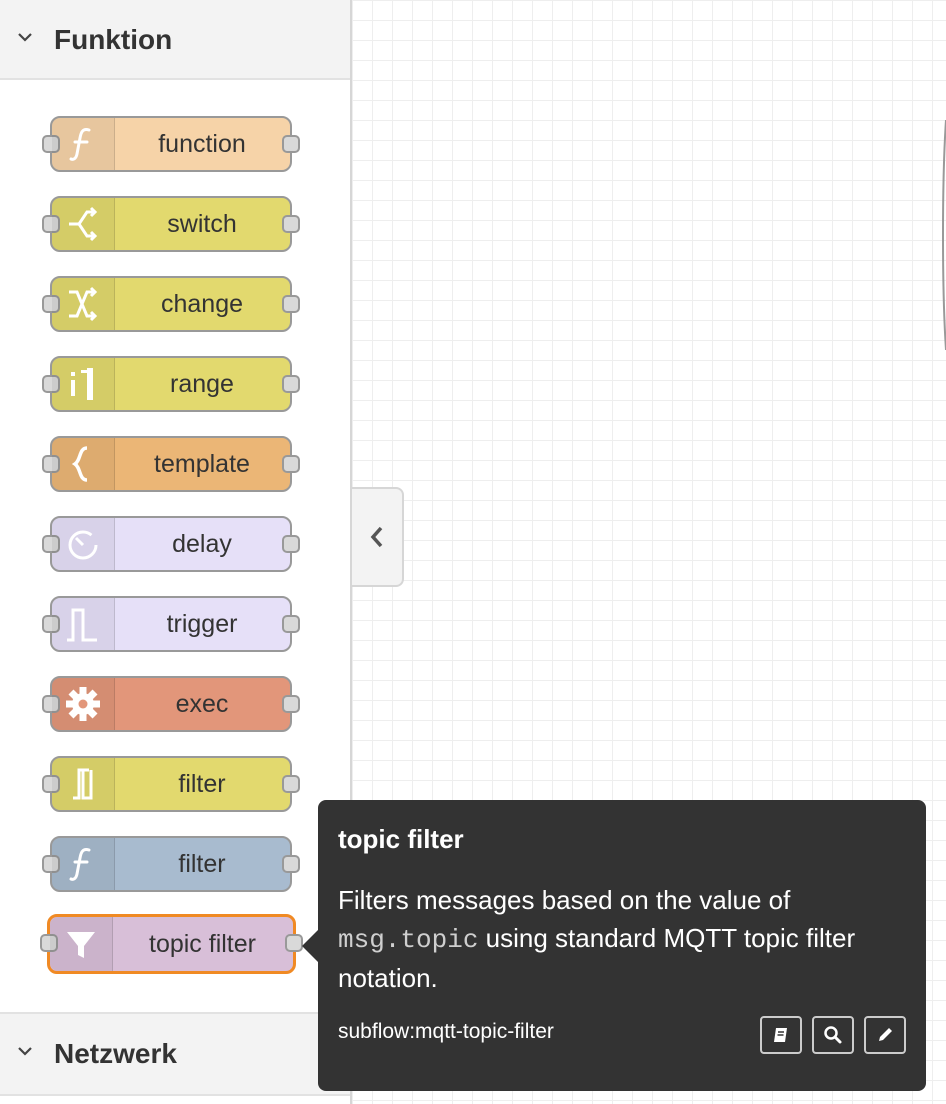  I want to click on palette-node-switch: switch, so click(171, 224).